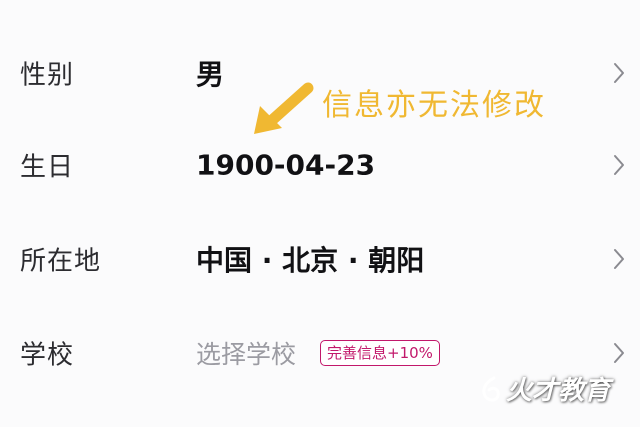  What do you see at coordinates (246, 354) in the screenshot?
I see `school-placeholder: 选择学校` at bounding box center [246, 354].